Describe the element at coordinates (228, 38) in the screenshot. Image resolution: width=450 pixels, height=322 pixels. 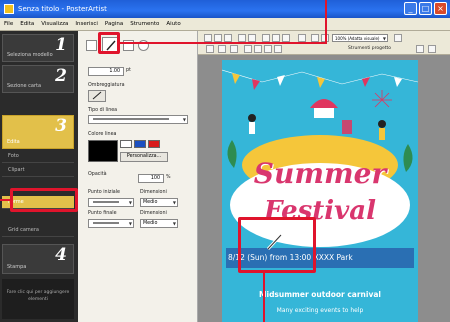
I see `save-icon` at that location.